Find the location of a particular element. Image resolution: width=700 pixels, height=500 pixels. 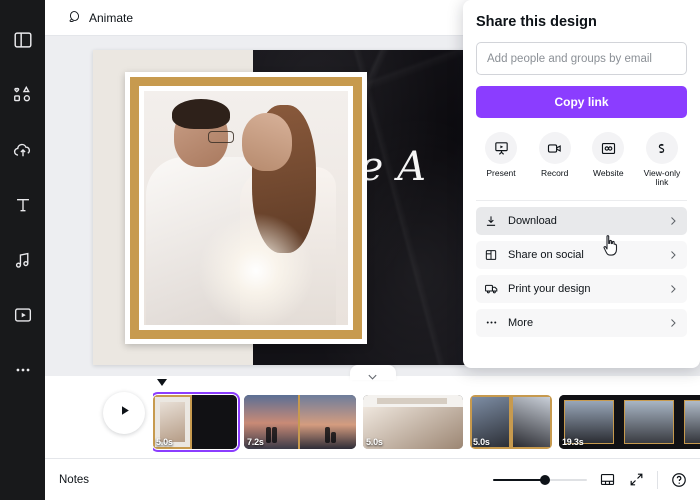

sidebar-item-design is located at coordinates (22, 39).